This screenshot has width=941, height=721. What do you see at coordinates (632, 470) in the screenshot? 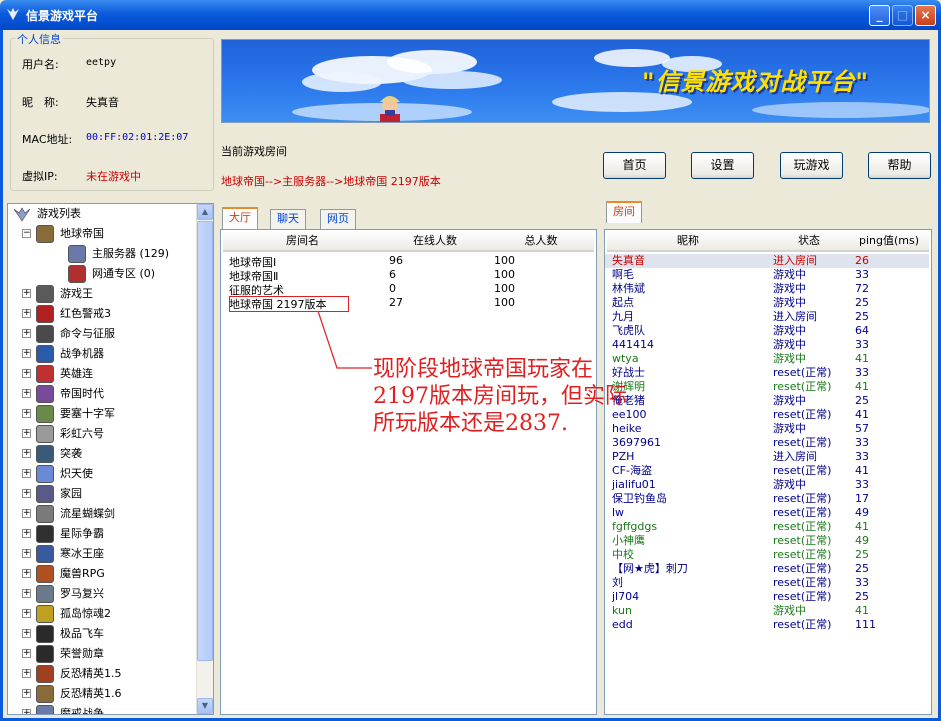
I see `player-name: CF-海盗` at bounding box center [632, 470].